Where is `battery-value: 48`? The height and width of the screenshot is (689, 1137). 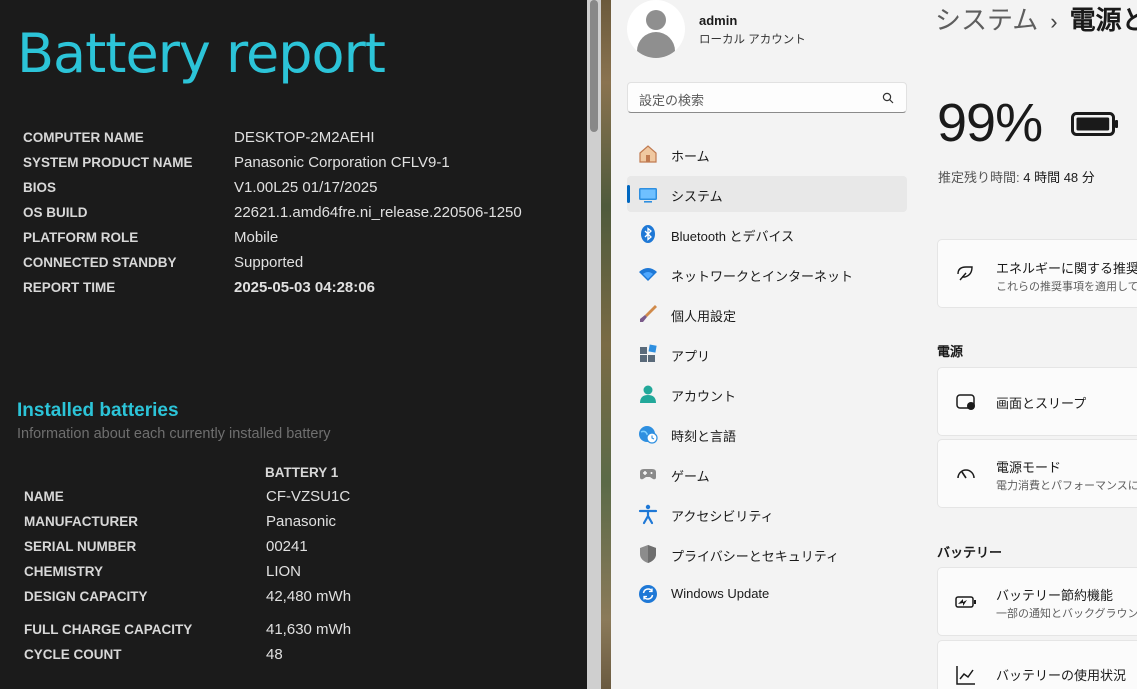 battery-value: 48 is located at coordinates (274, 654).